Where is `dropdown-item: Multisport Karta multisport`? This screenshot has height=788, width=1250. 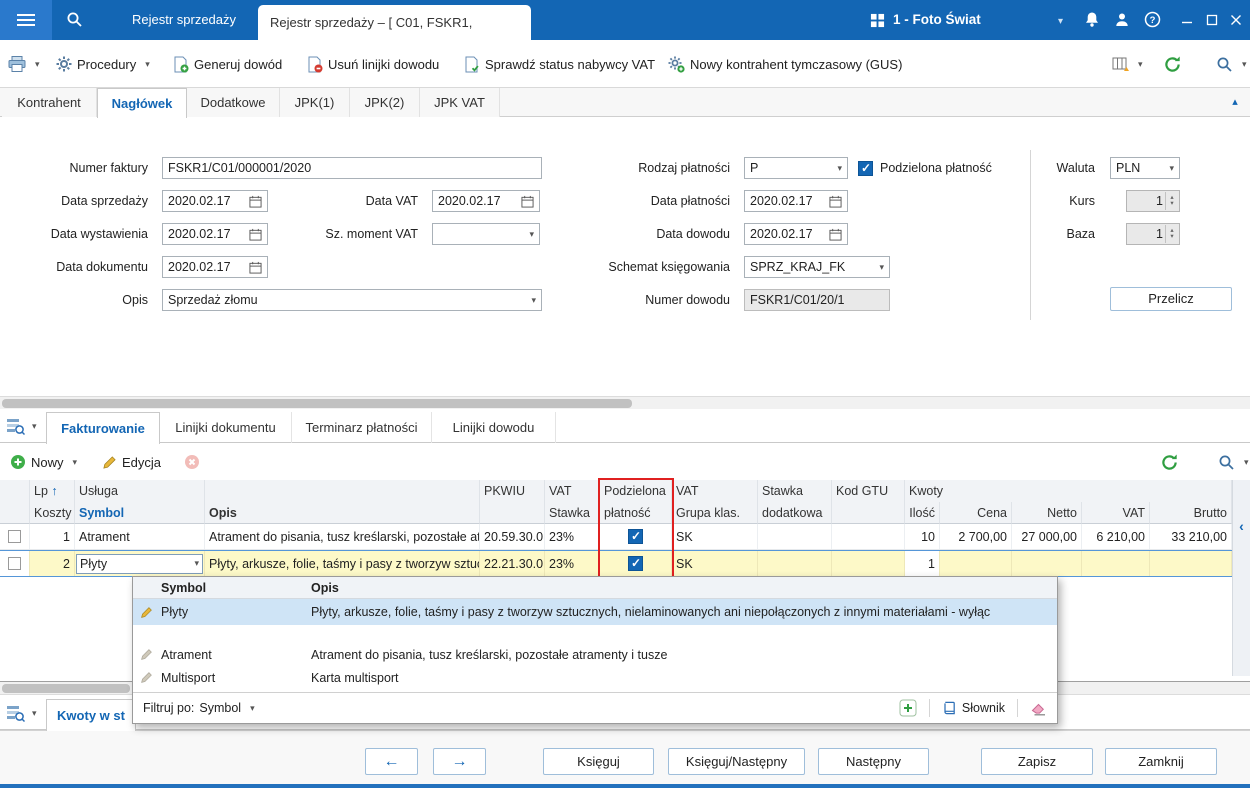
dropdown-item: Multisport Karta multisport is located at coordinates (595, 677).